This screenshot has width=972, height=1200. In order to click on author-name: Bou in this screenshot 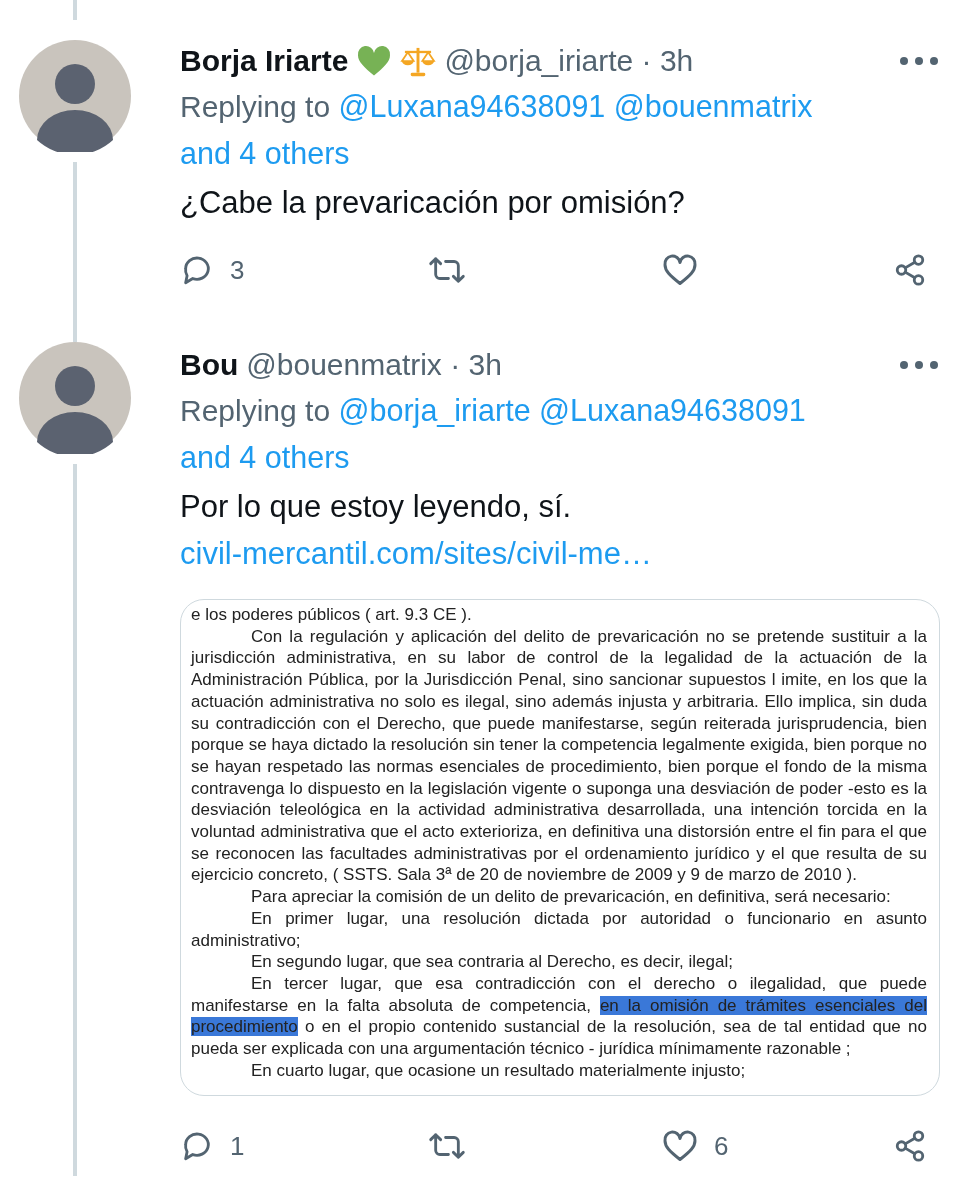, I will do `click(209, 364)`.